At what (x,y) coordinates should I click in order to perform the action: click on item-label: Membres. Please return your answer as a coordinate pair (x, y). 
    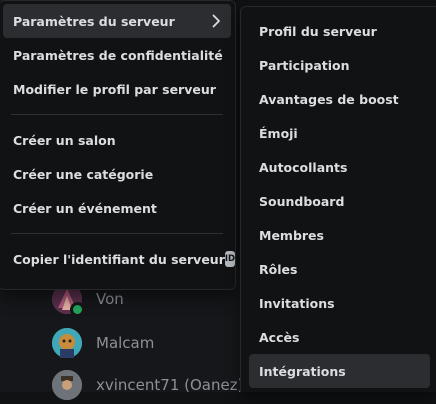
    Looking at the image, I should click on (291, 235).